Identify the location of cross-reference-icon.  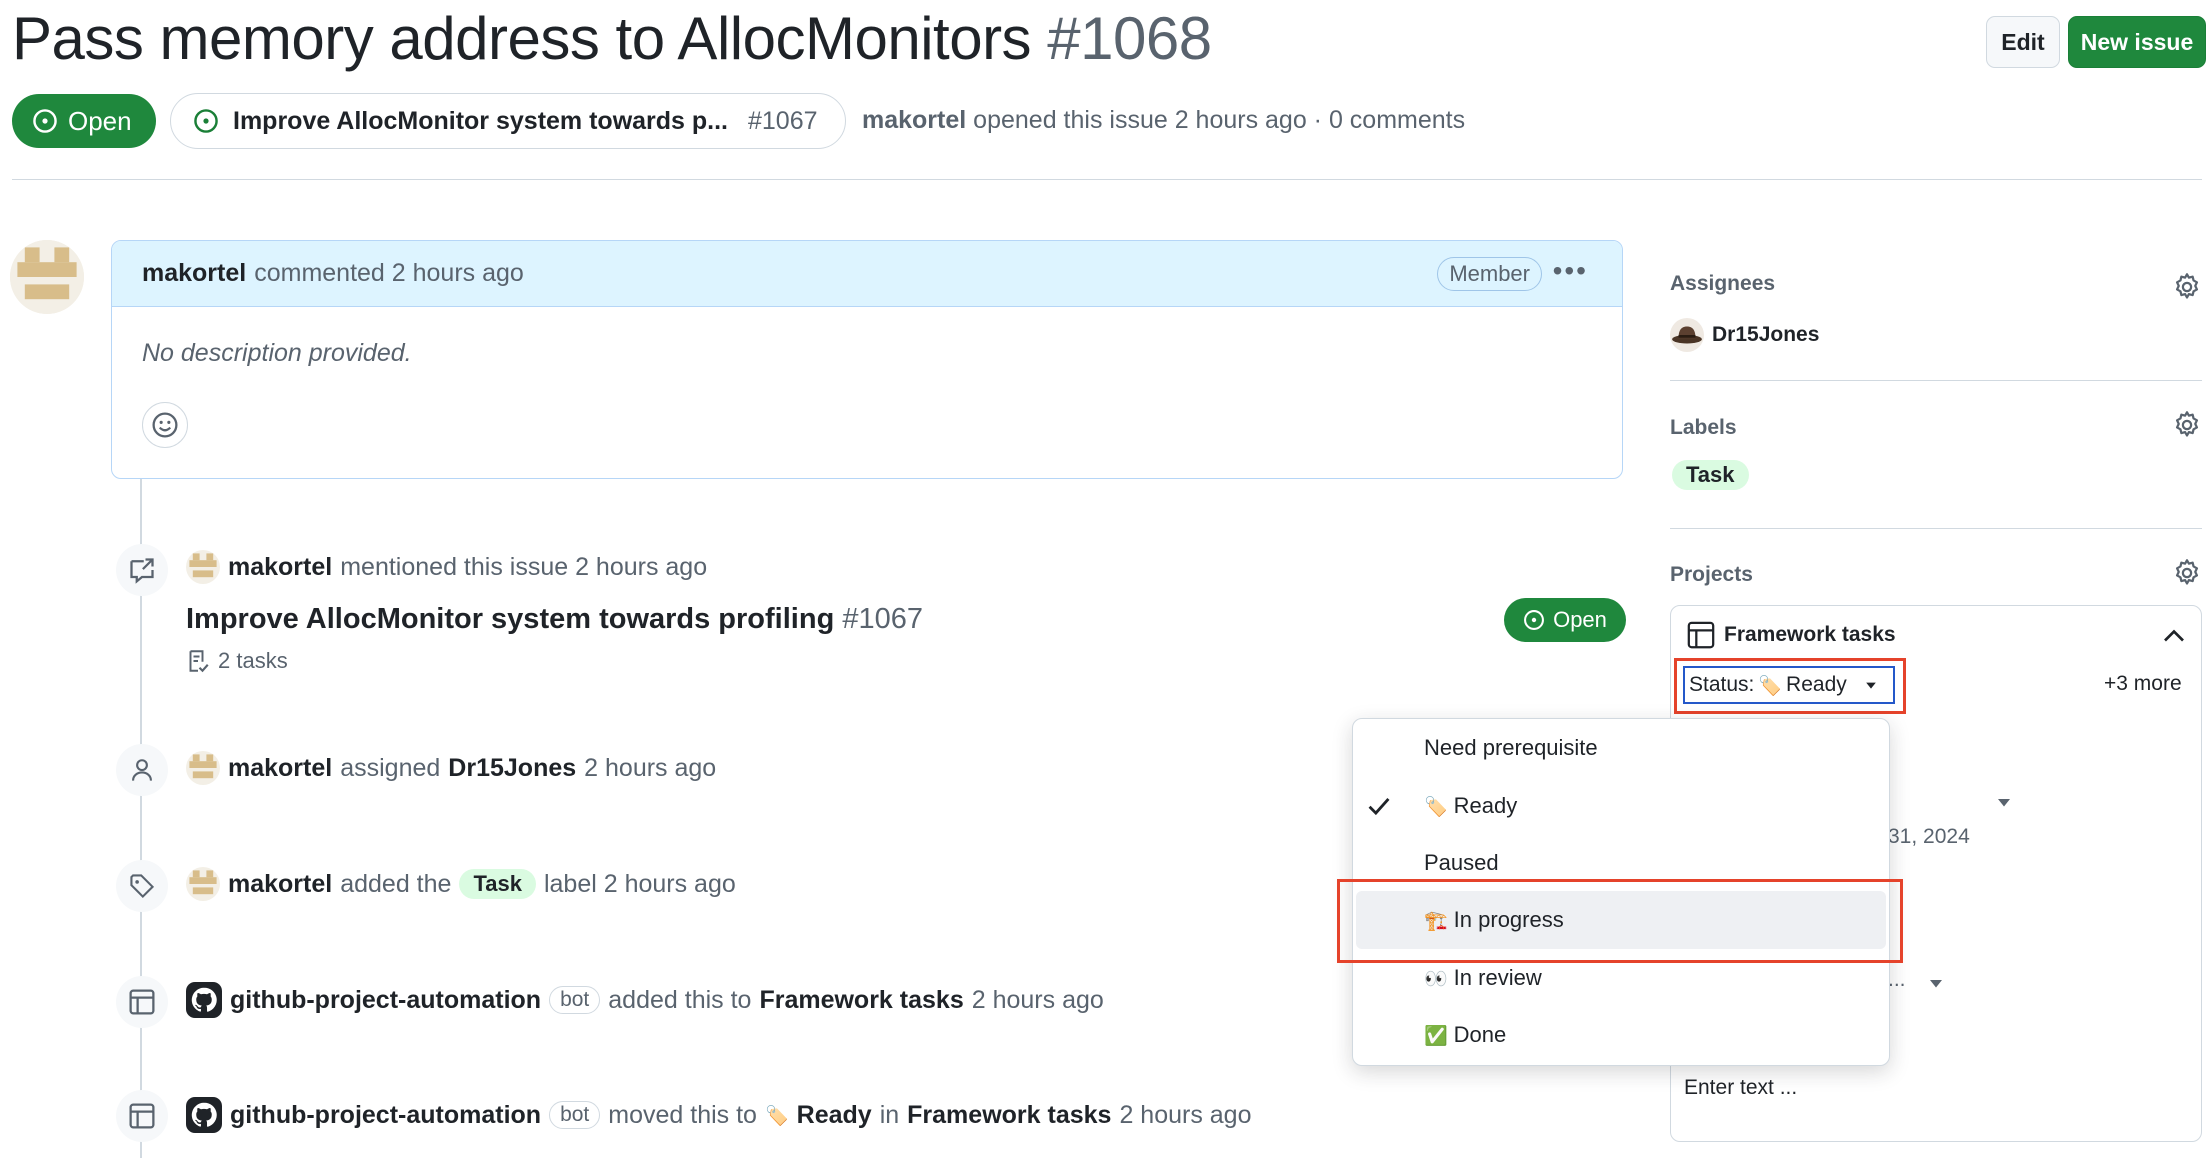
(142, 571).